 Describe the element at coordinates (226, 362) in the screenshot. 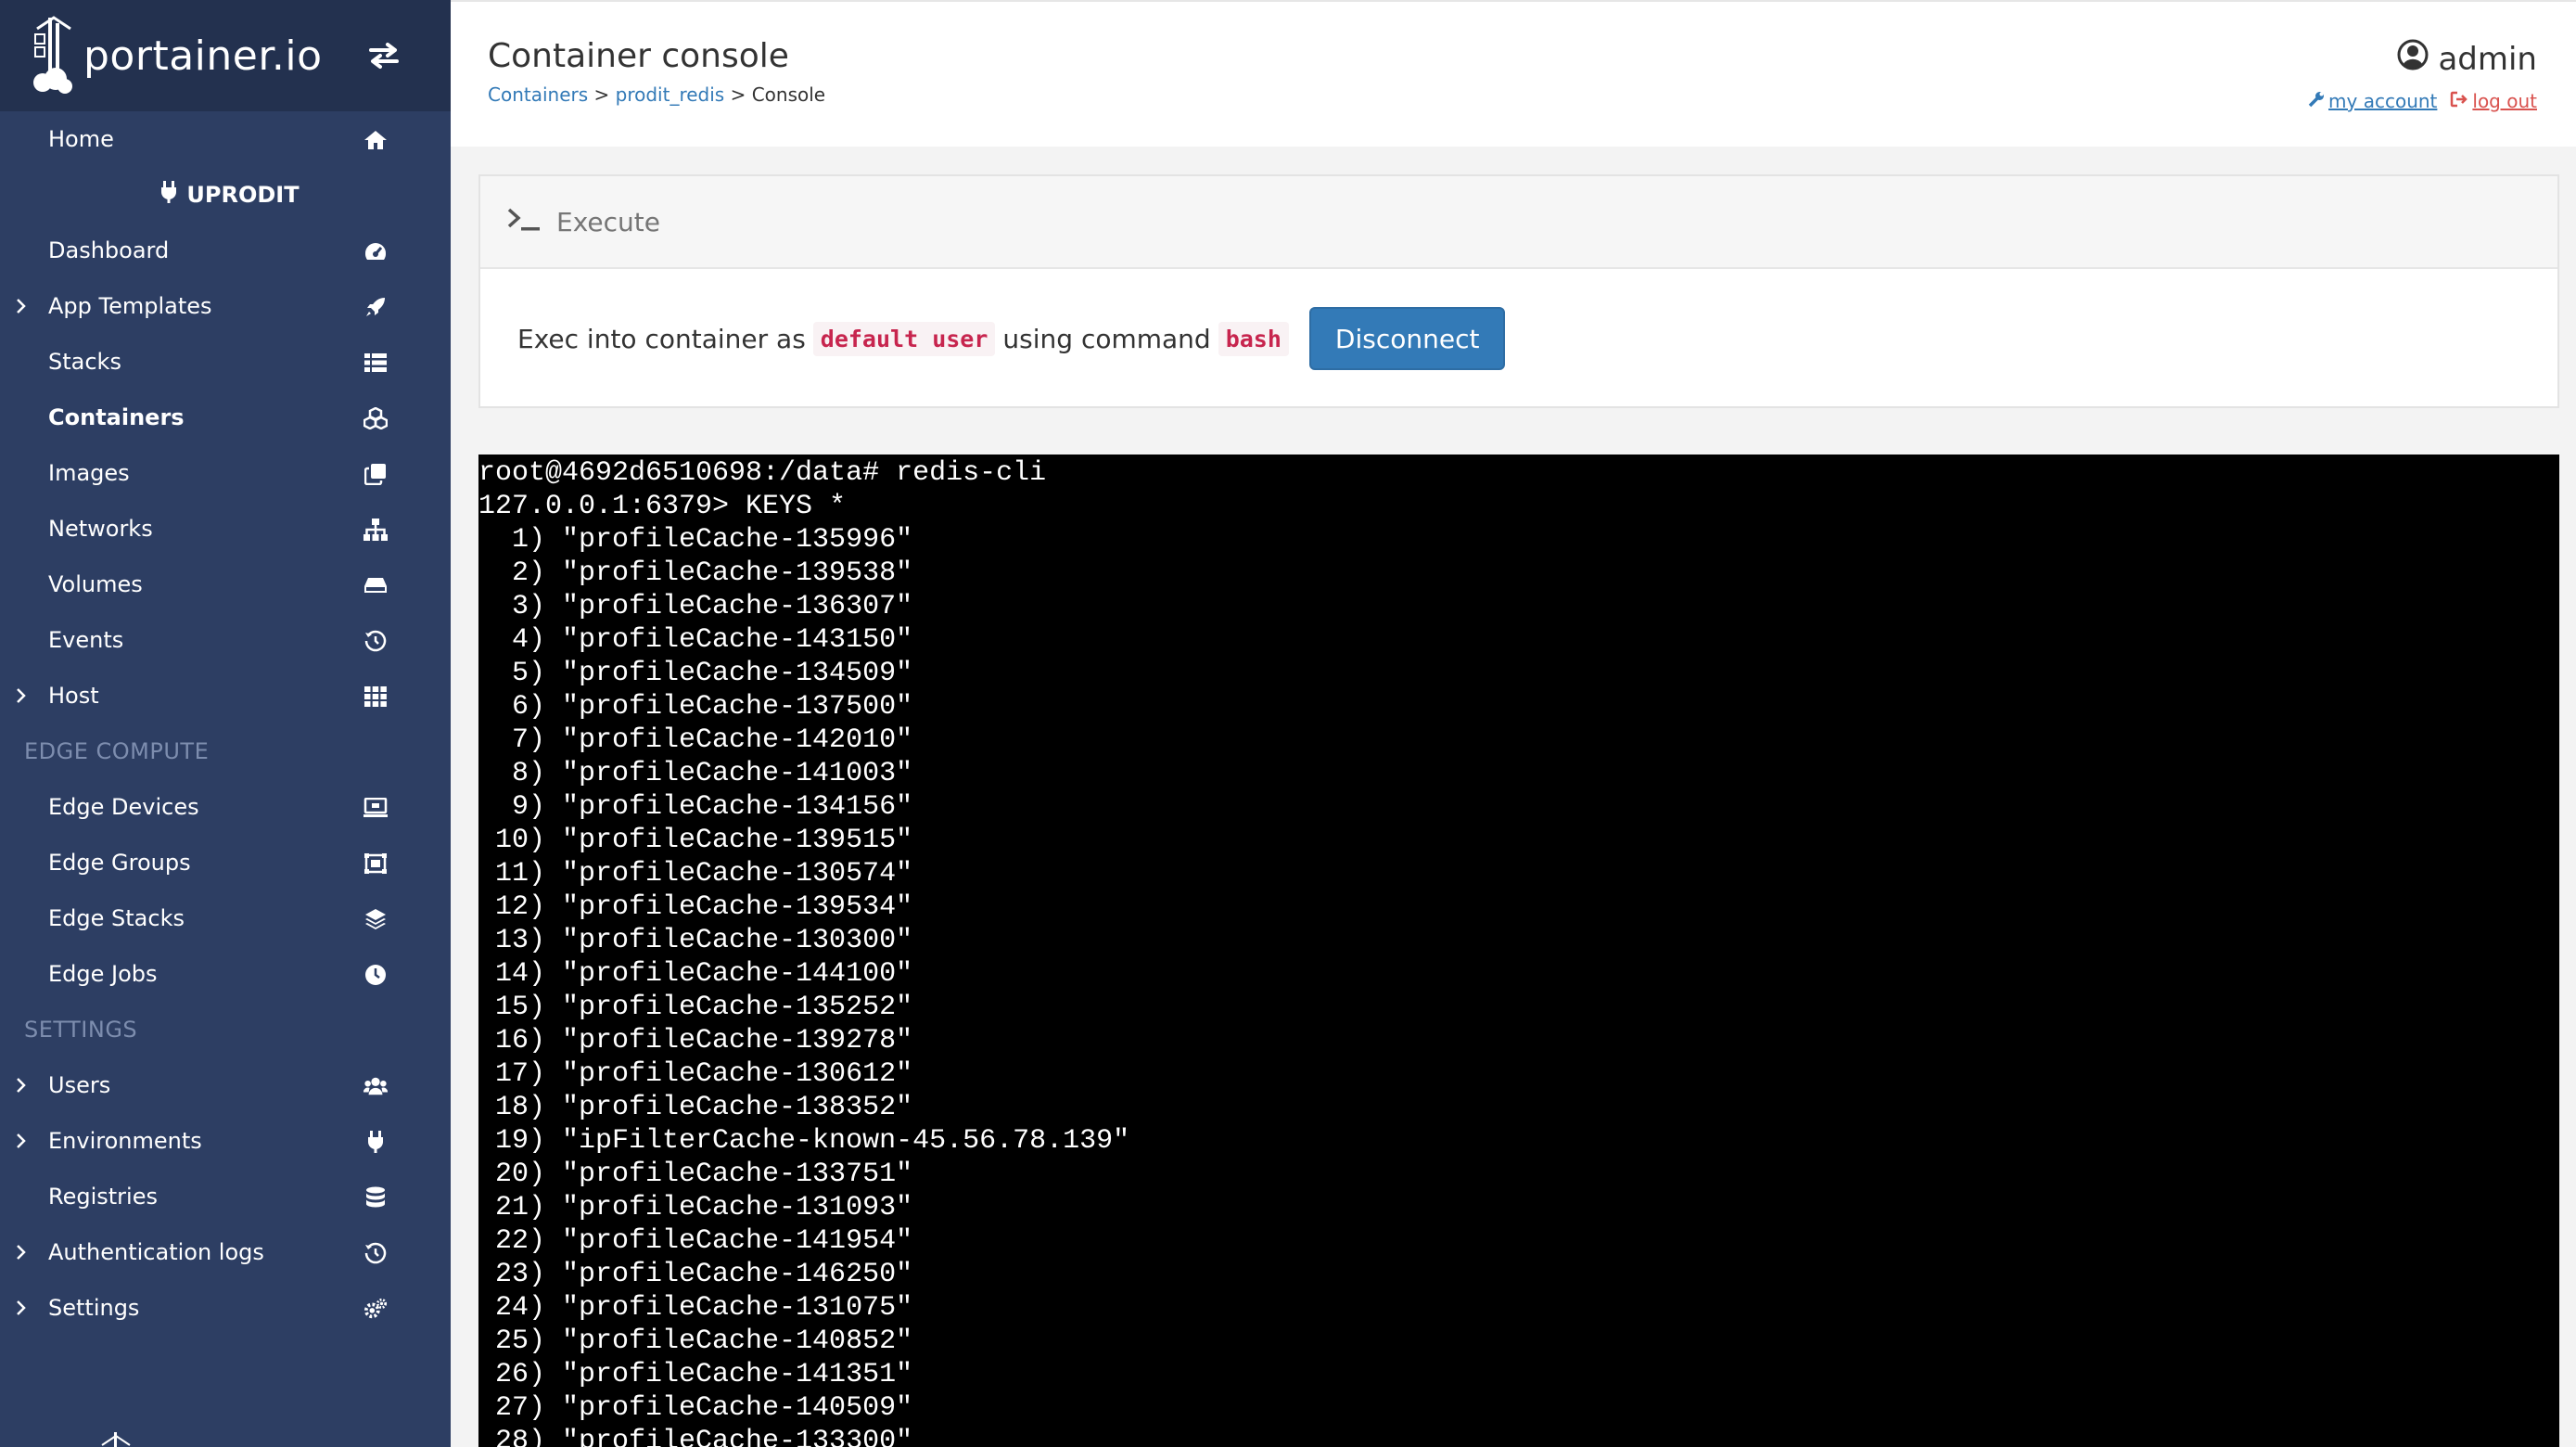

I see `sidebar-item-stacks: Stacks` at that location.